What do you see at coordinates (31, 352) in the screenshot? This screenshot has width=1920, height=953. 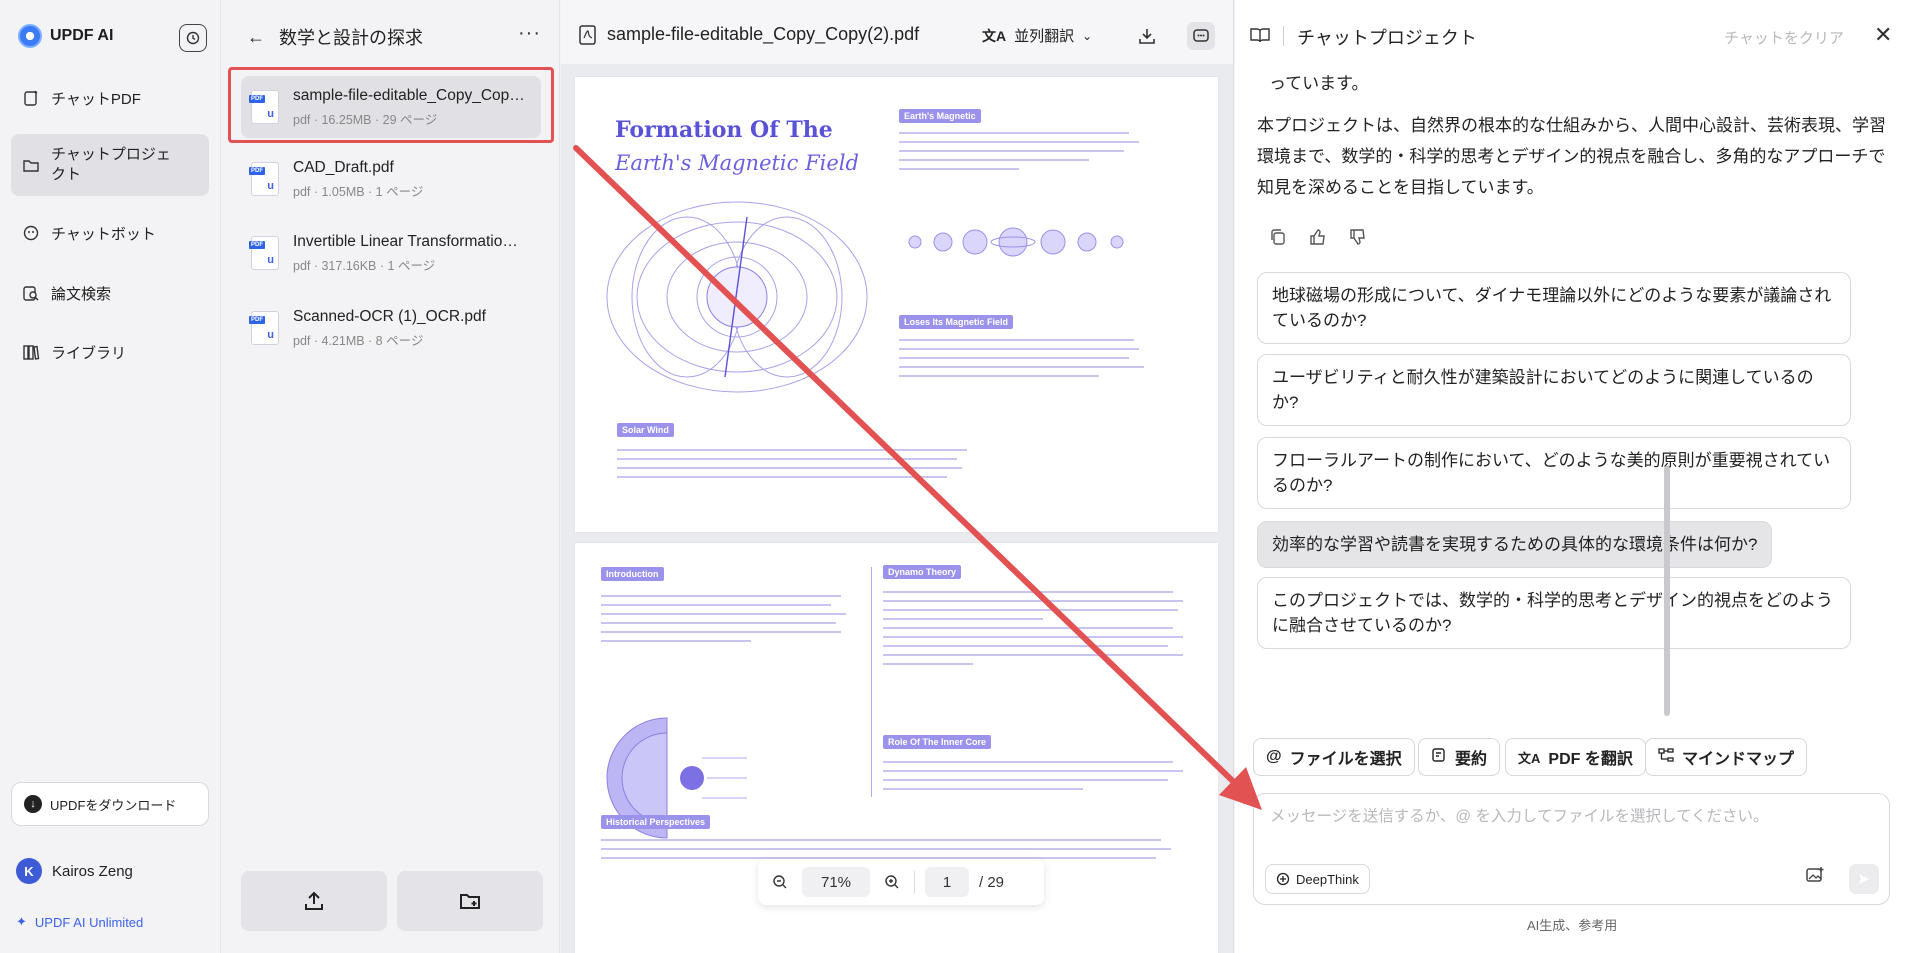 I see `library-icon` at bounding box center [31, 352].